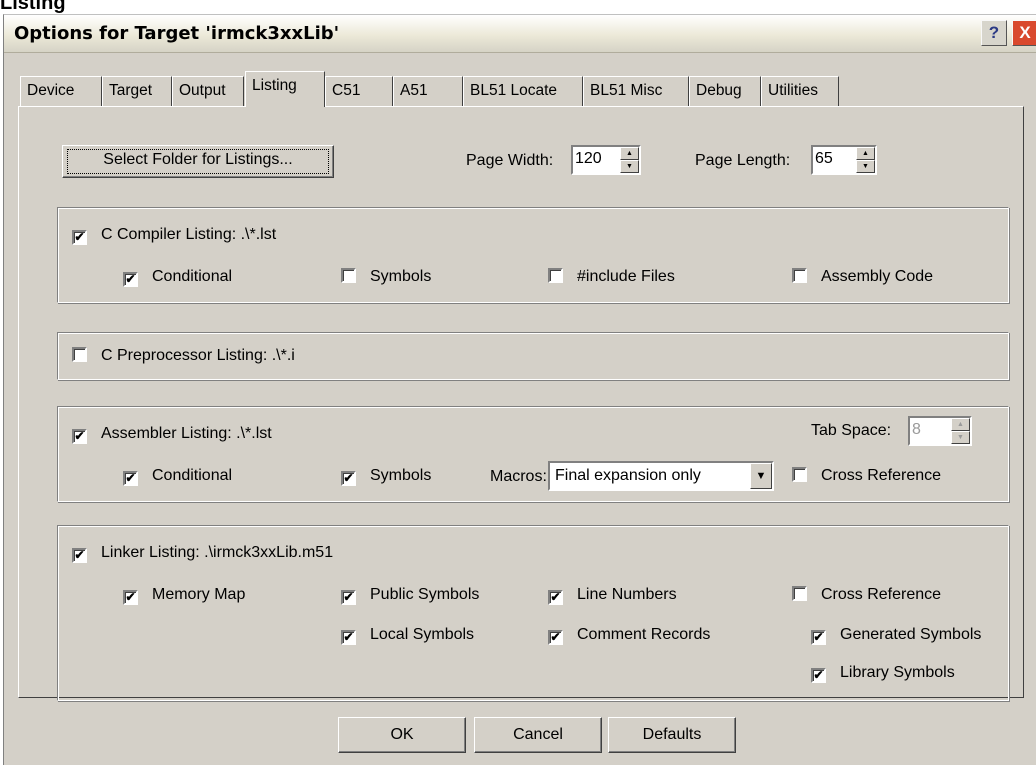  Describe the element at coordinates (510, 160) in the screenshot. I see `page-width-label: Page Width:` at that location.